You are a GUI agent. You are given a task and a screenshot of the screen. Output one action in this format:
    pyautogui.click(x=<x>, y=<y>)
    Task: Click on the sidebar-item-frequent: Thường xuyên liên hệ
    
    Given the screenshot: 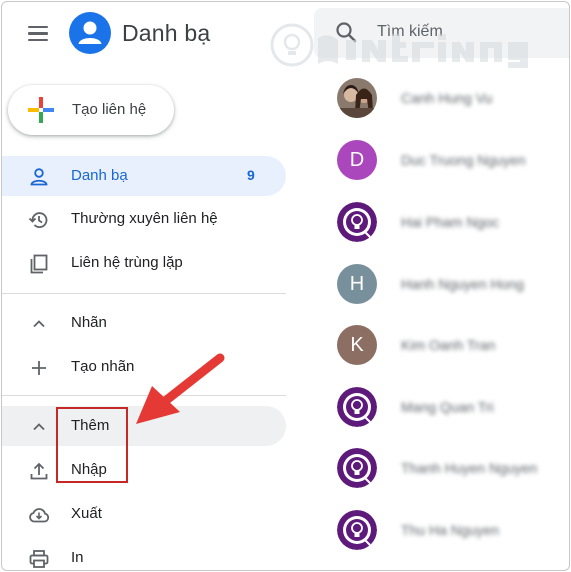 What is the action you would take?
    pyautogui.click(x=144, y=219)
    